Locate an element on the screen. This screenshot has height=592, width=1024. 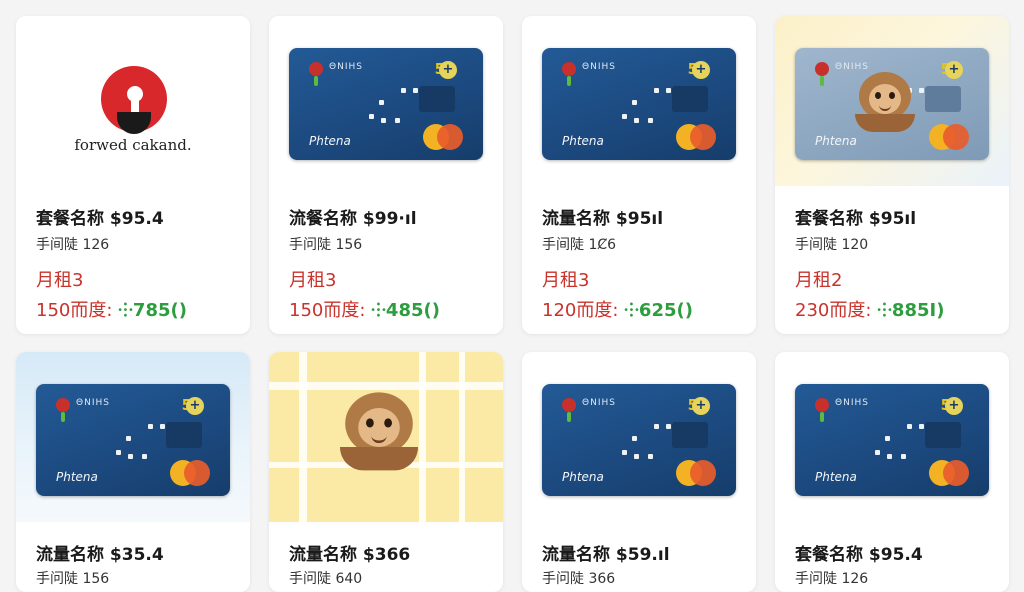
package-subtitle: 手问陡 126 is located at coordinates (832, 579).